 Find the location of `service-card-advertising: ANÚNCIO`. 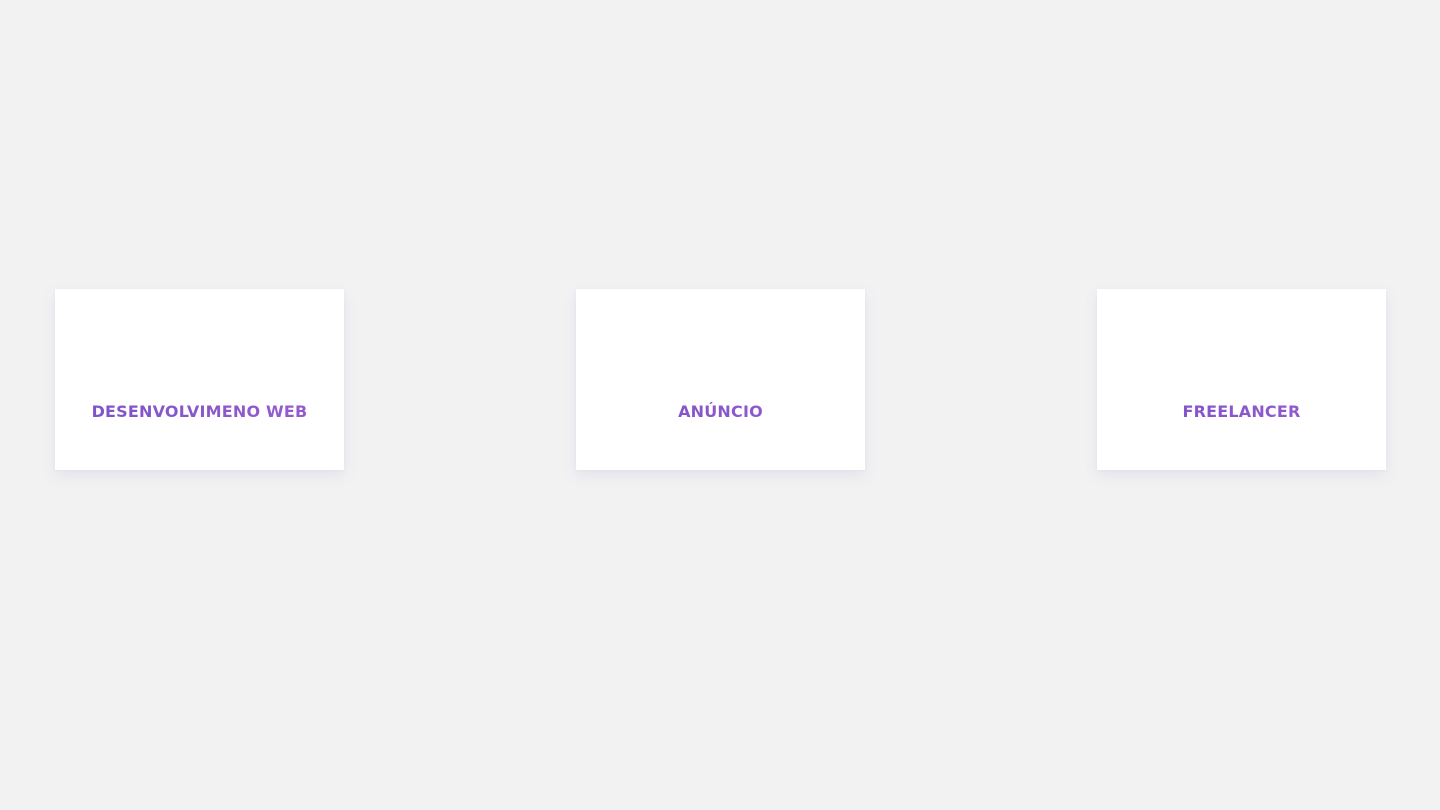

service-card-advertising: ANÚNCIO is located at coordinates (720, 379).